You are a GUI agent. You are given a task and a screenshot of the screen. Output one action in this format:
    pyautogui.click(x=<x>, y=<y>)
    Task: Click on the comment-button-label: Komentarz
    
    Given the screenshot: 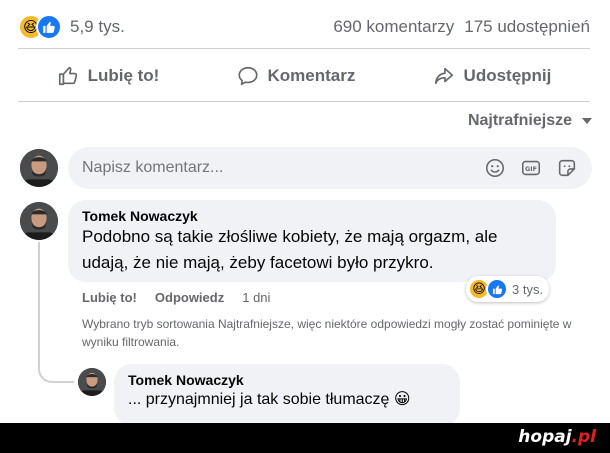 What is the action you would take?
    pyautogui.click(x=311, y=75)
    